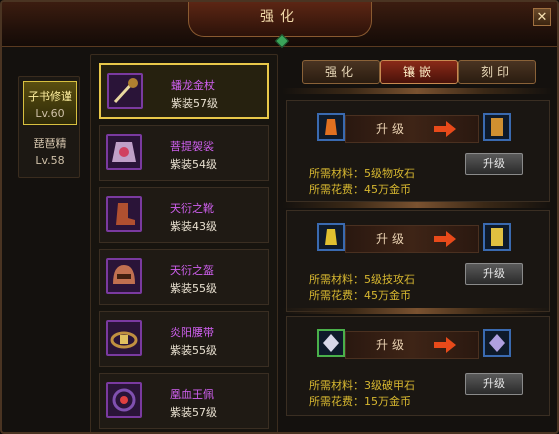 The height and width of the screenshot is (434, 559). I want to click on equipment-item-3: 天衍之靴 紫装43级, so click(184, 215).